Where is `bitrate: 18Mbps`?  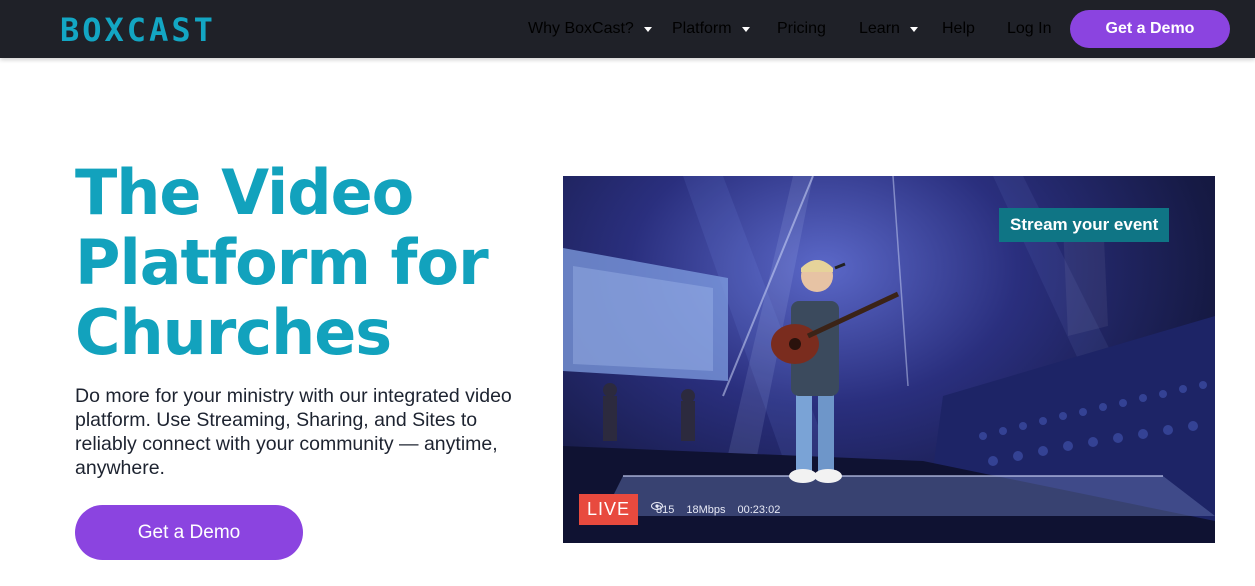
bitrate: 18Mbps is located at coordinates (706, 510).